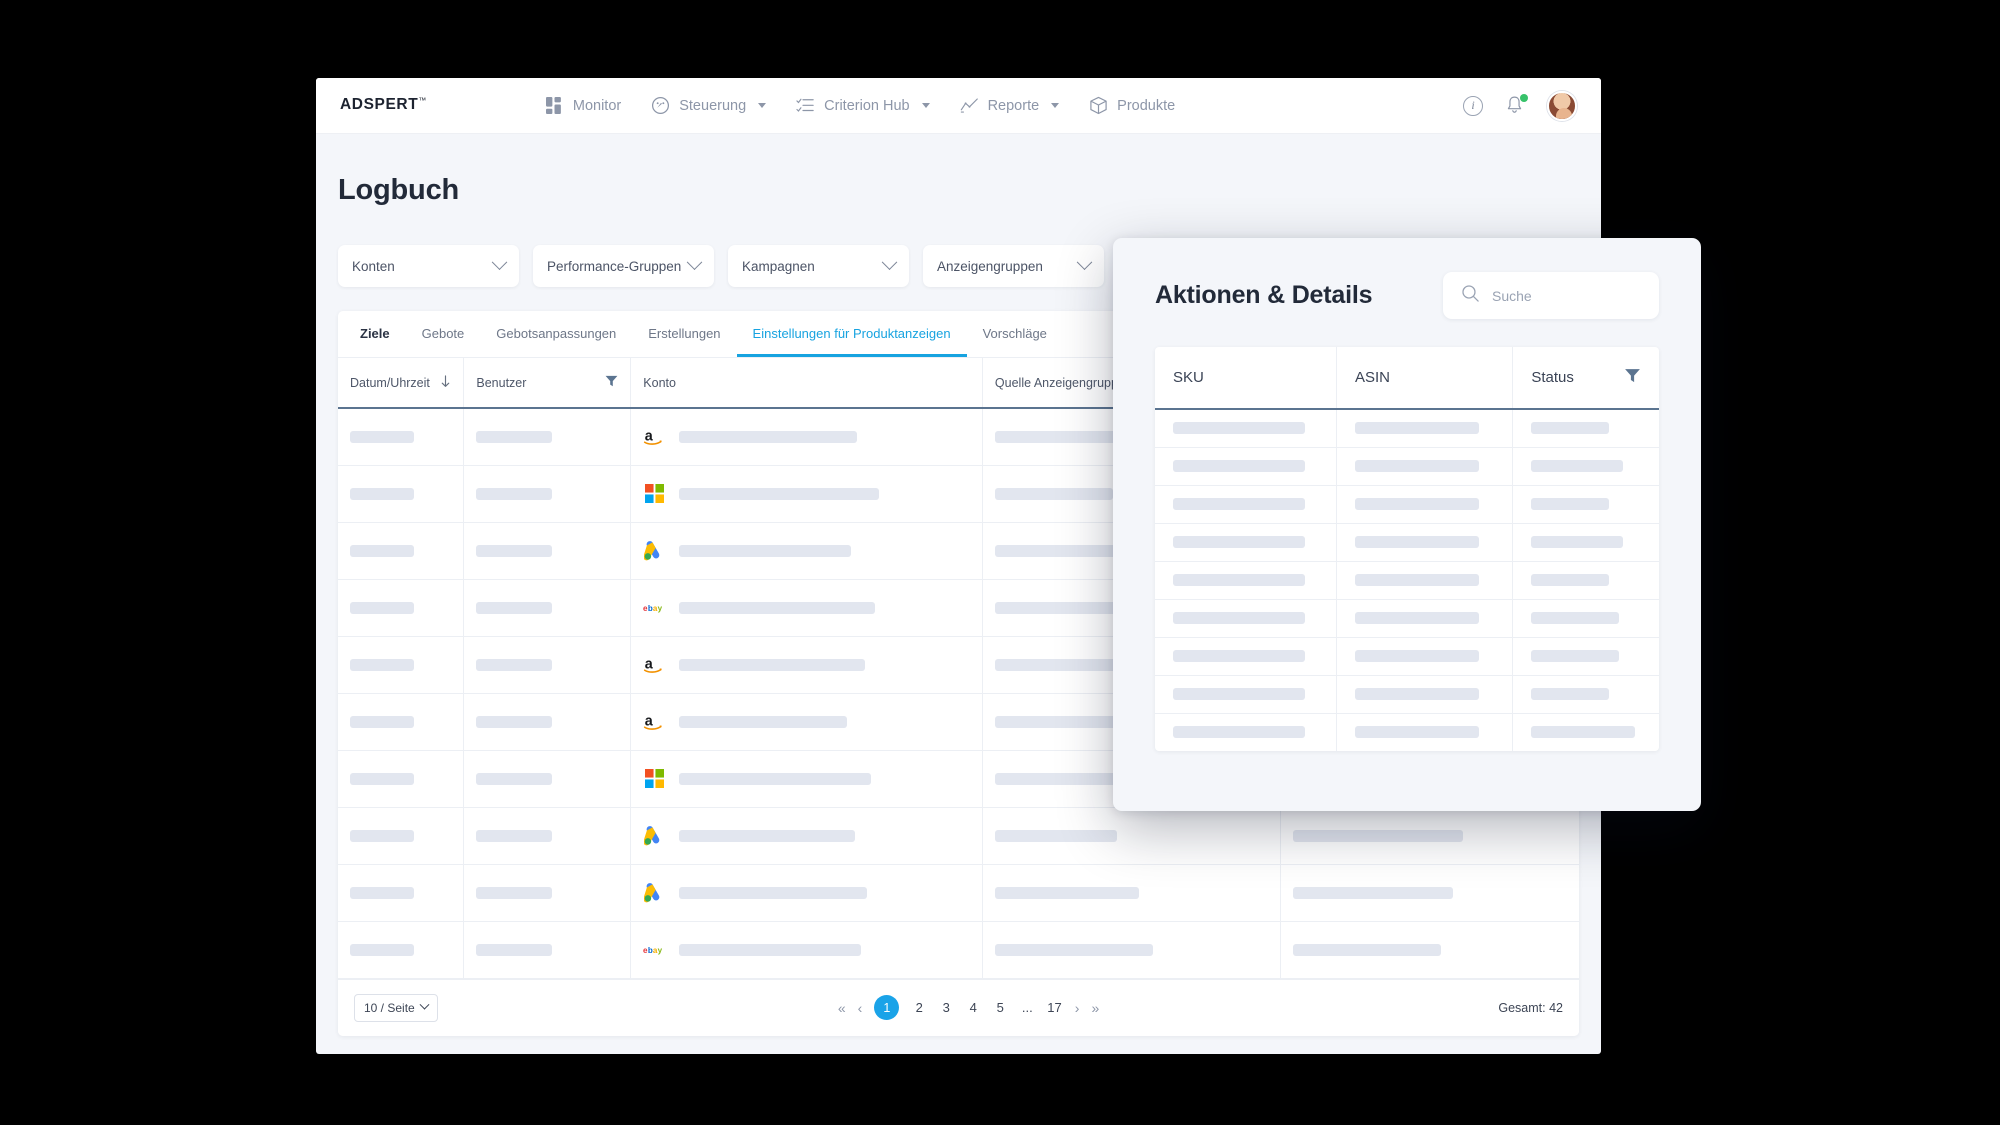 This screenshot has width=2000, height=1125. I want to click on nav-item-reporte: Reporte, so click(1010, 105).